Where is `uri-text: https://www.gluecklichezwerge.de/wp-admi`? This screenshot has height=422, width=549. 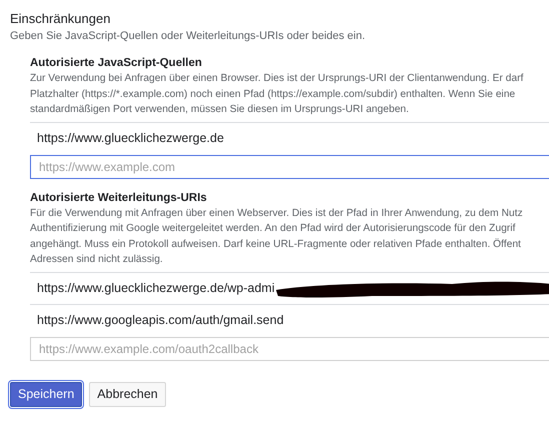
uri-text: https://www.gluecklichezwerge.de/wp-admi is located at coordinates (156, 288).